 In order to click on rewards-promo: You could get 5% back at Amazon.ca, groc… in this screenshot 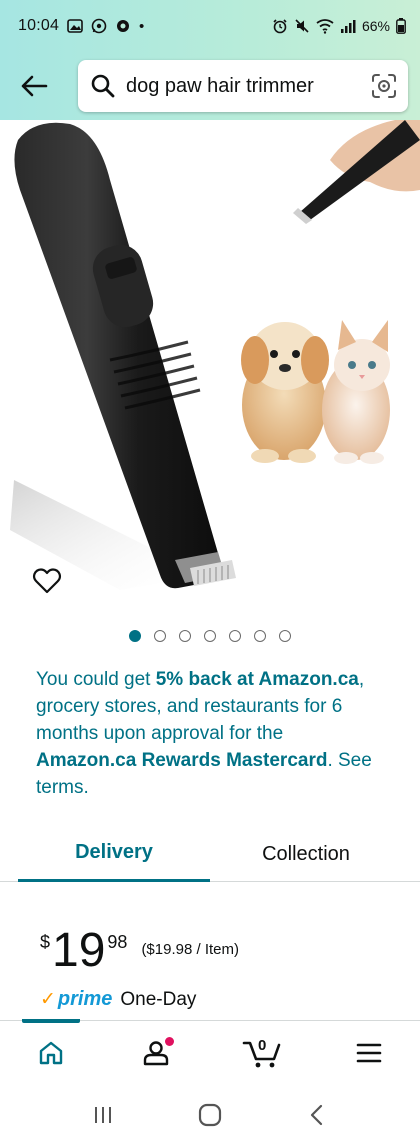, I will do `click(211, 733)`.